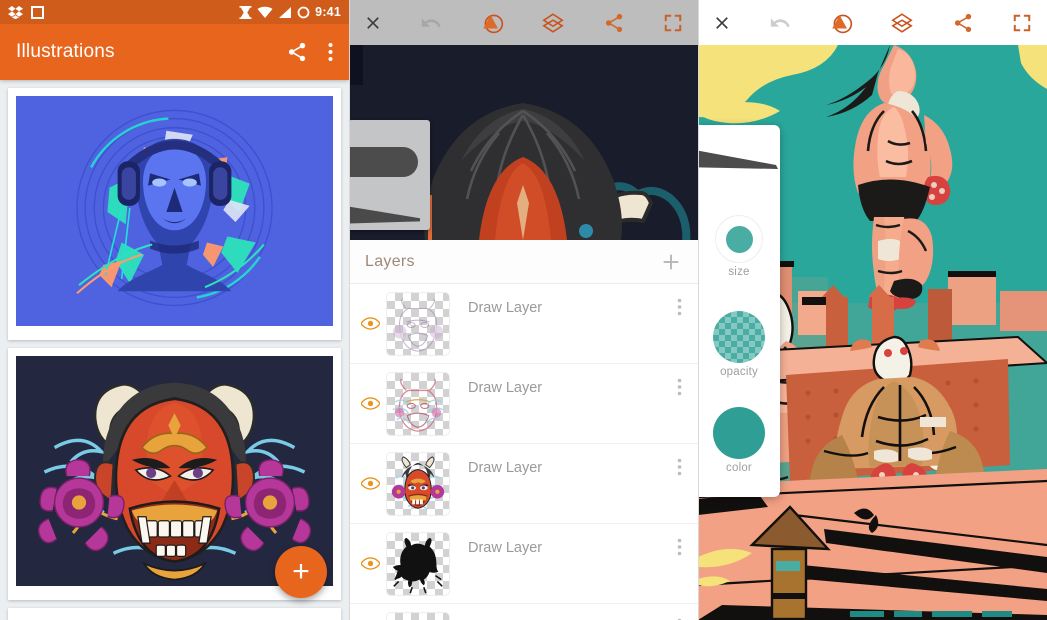 The image size is (1047, 620). What do you see at coordinates (523, 22) in the screenshot?
I see `editor-toolbar` at bounding box center [523, 22].